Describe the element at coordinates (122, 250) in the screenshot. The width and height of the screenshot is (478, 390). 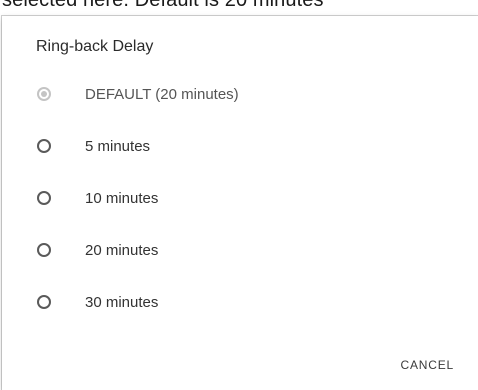
I see `option-label: 20 minutes` at that location.